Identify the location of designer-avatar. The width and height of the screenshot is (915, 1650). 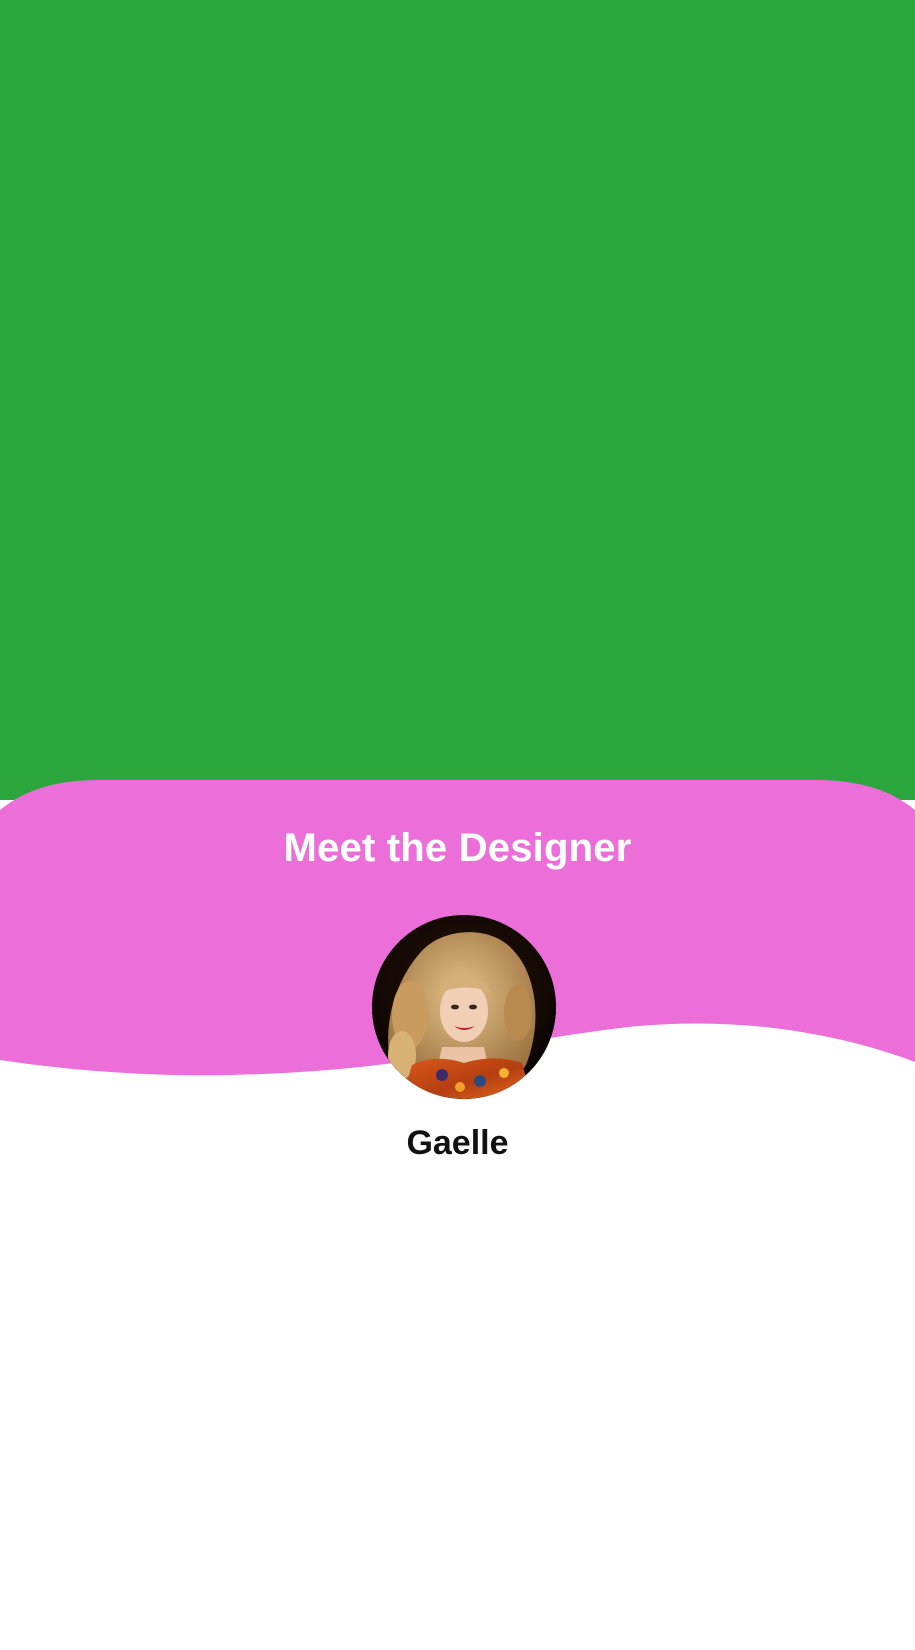
(464, 1007).